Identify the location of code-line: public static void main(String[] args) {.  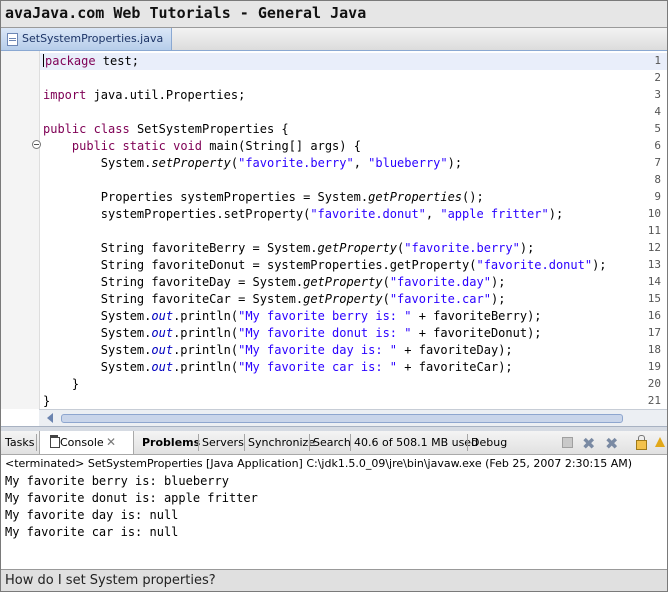
(355, 146).